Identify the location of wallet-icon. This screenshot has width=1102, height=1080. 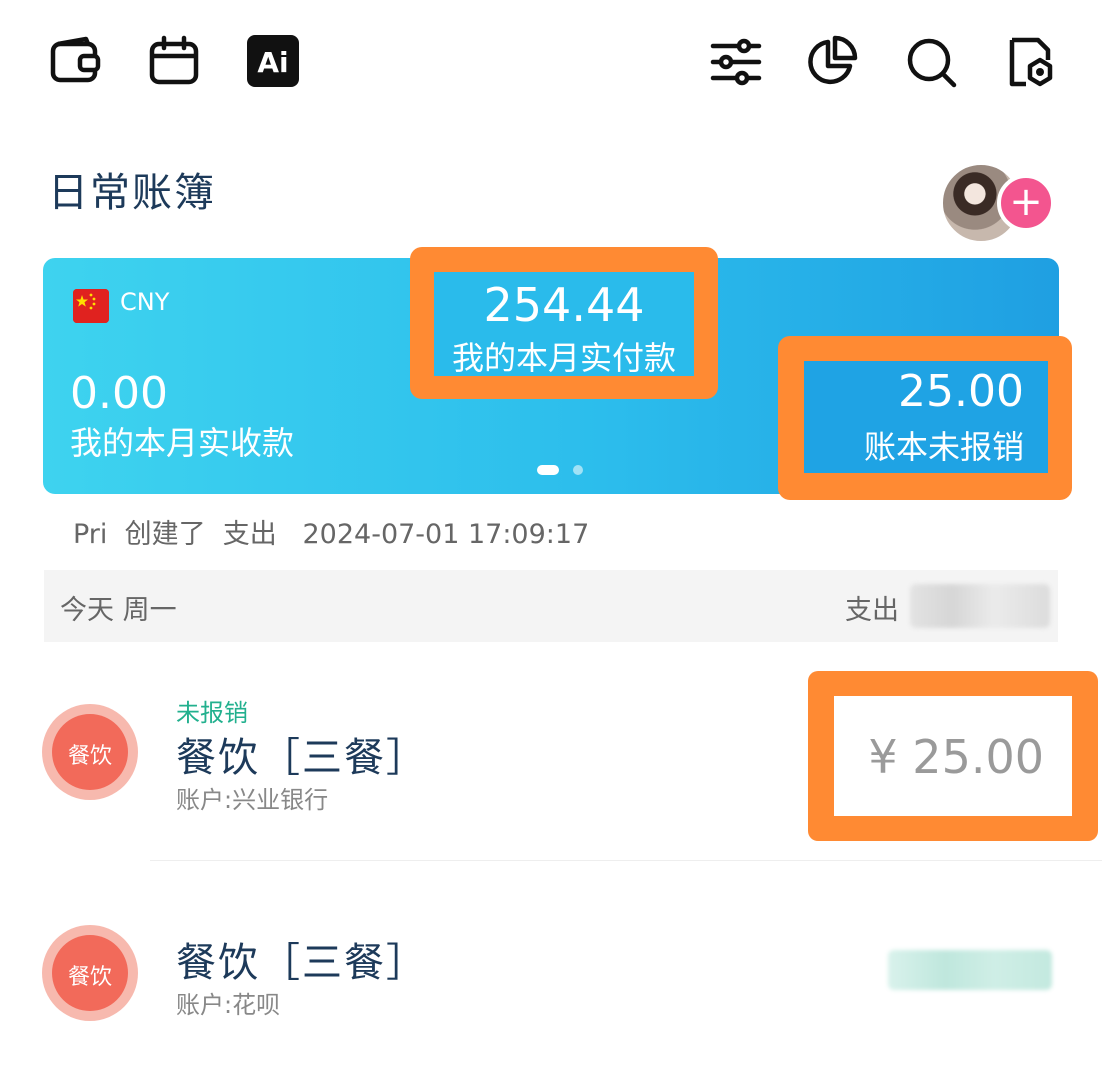
(76, 62).